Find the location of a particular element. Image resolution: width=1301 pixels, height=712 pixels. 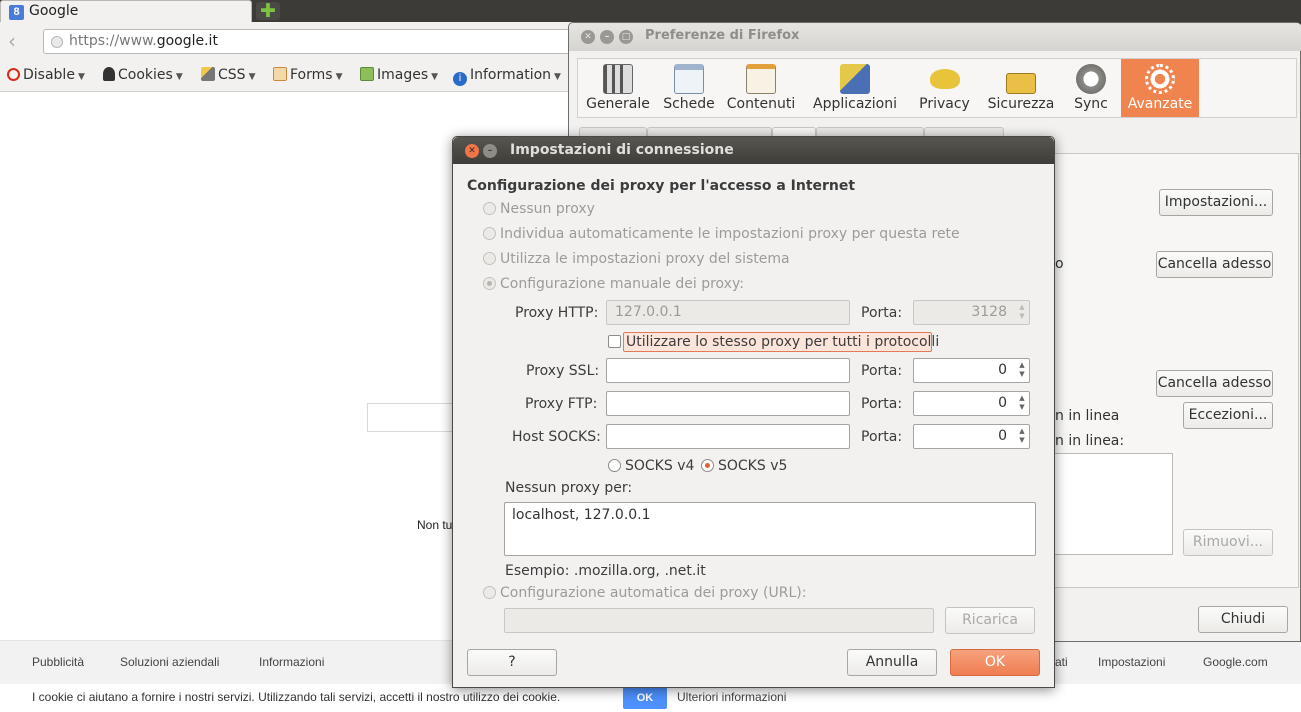

dialog-close-icon: ✕ is located at coordinates (472, 151).